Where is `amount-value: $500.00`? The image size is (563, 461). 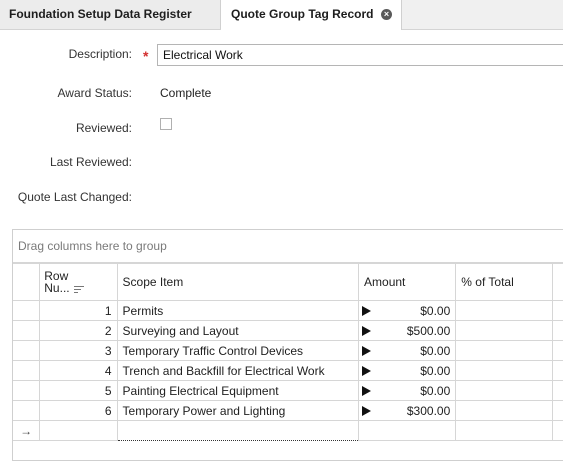 amount-value: $500.00 is located at coordinates (428, 330).